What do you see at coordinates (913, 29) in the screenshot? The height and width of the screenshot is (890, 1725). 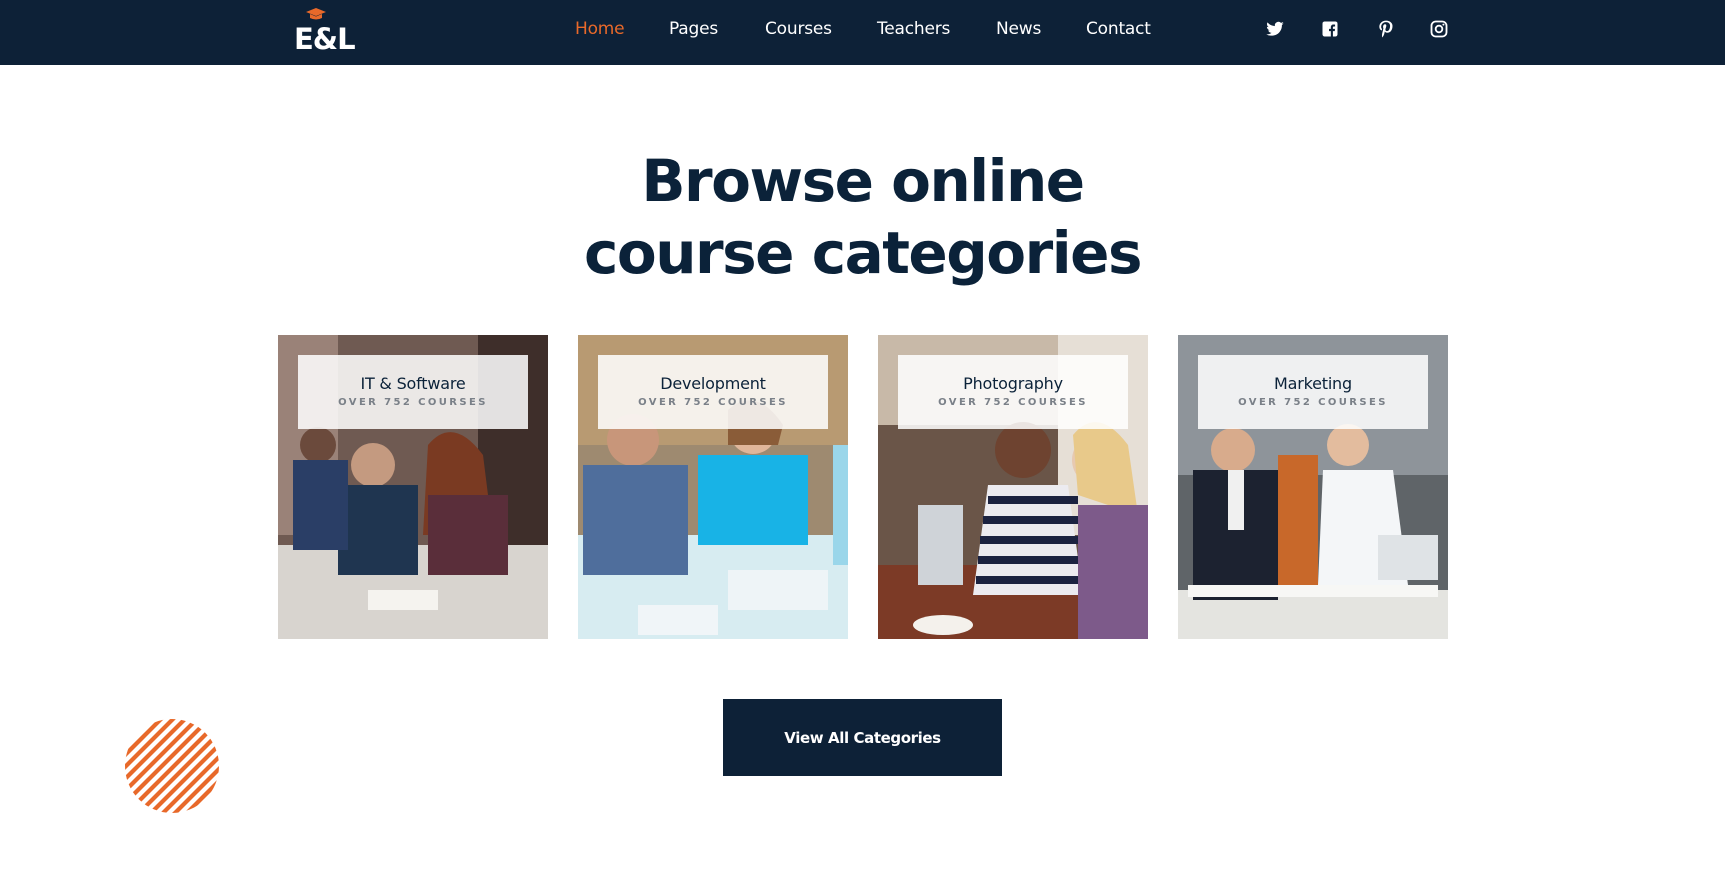 I see `nav-item-teachers: Teachers` at bounding box center [913, 29].